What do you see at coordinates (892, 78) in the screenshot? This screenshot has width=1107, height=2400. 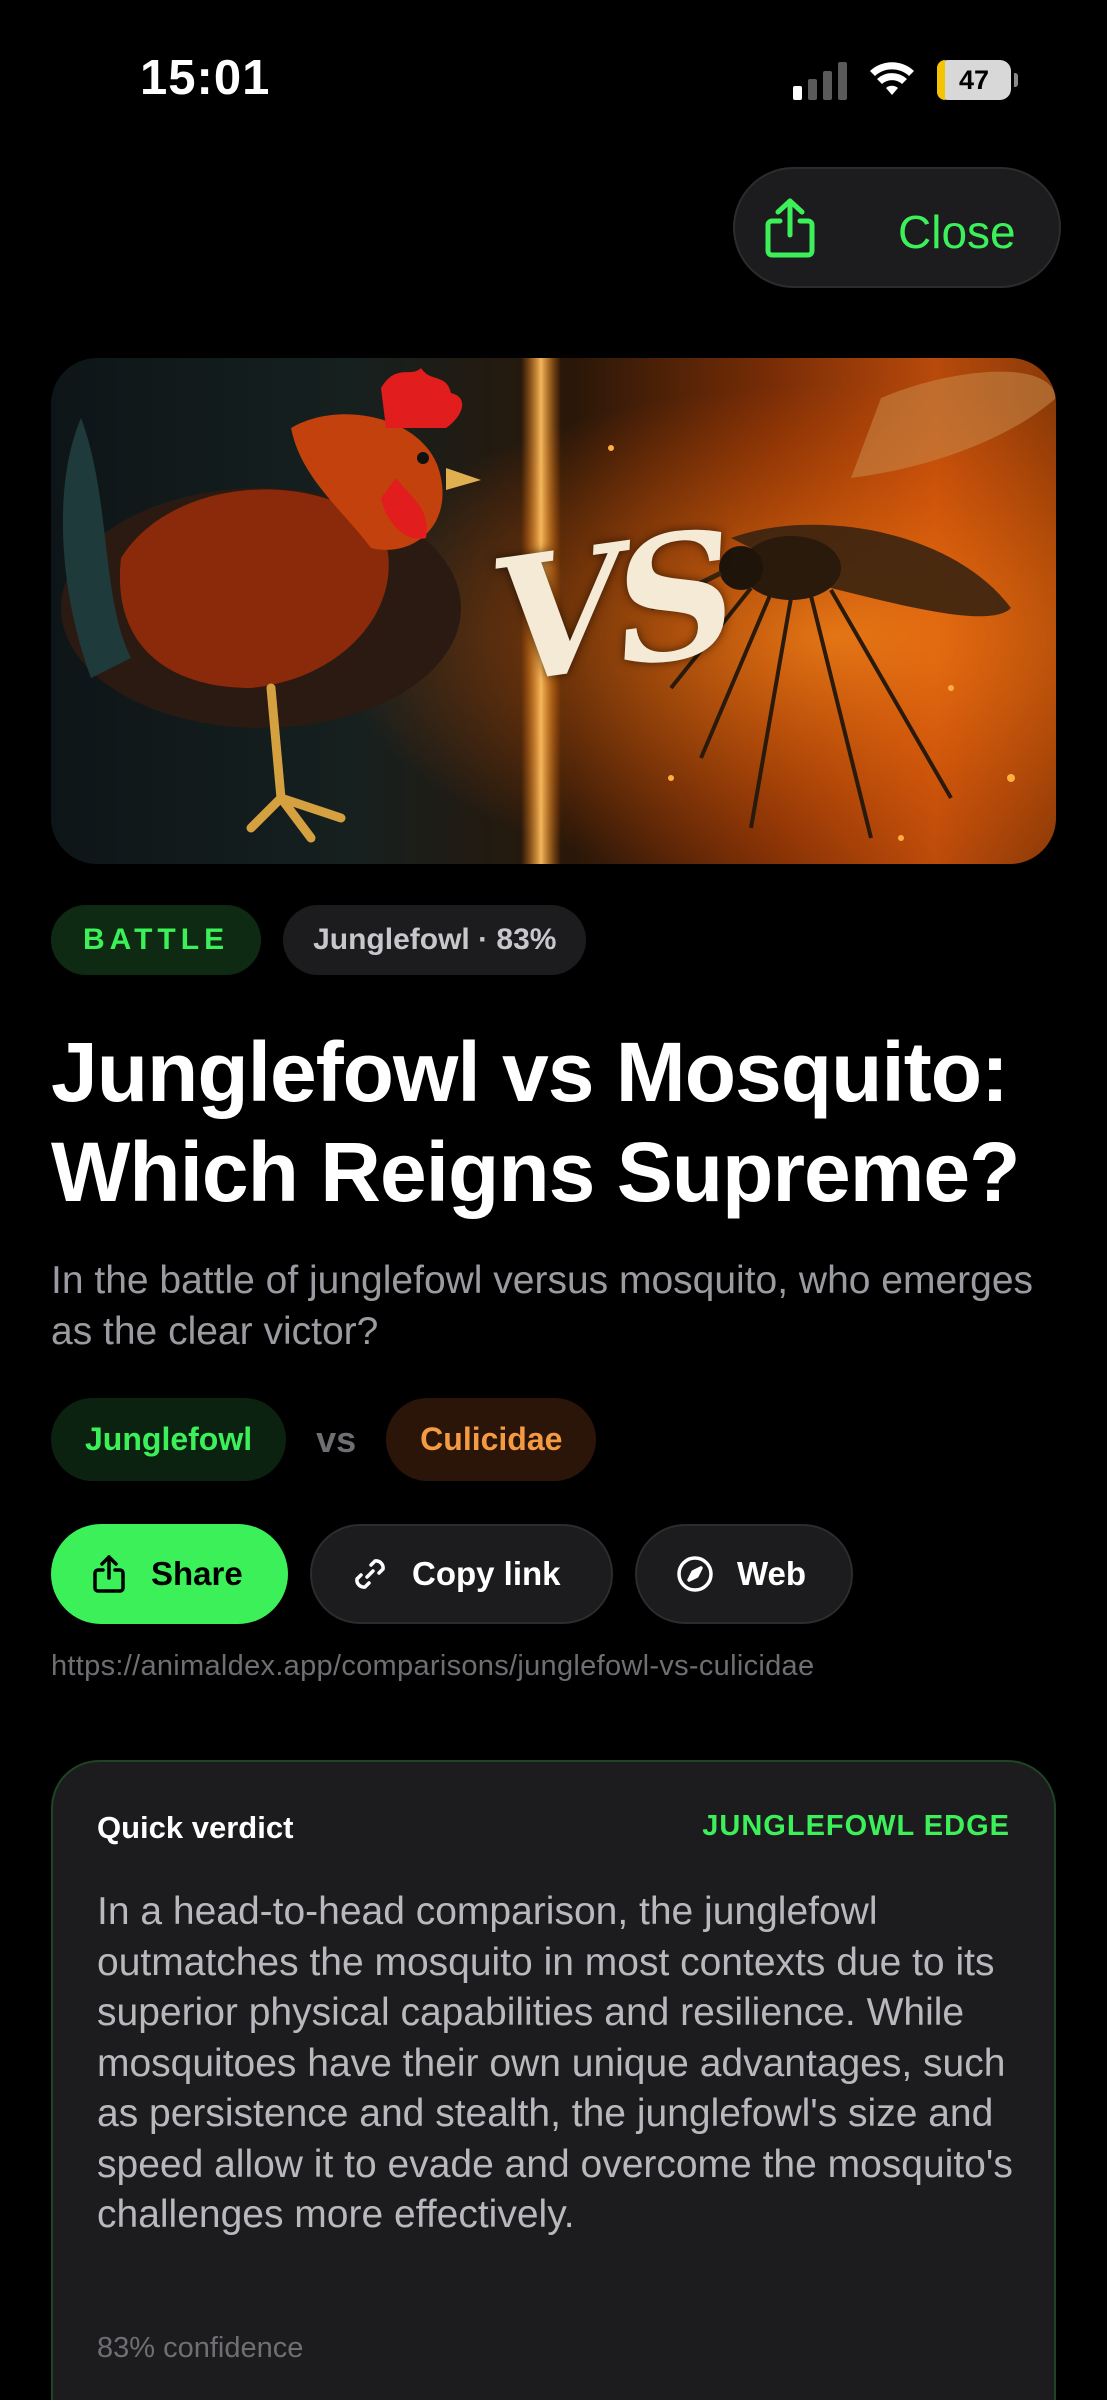 I see `wifi-icon` at bounding box center [892, 78].